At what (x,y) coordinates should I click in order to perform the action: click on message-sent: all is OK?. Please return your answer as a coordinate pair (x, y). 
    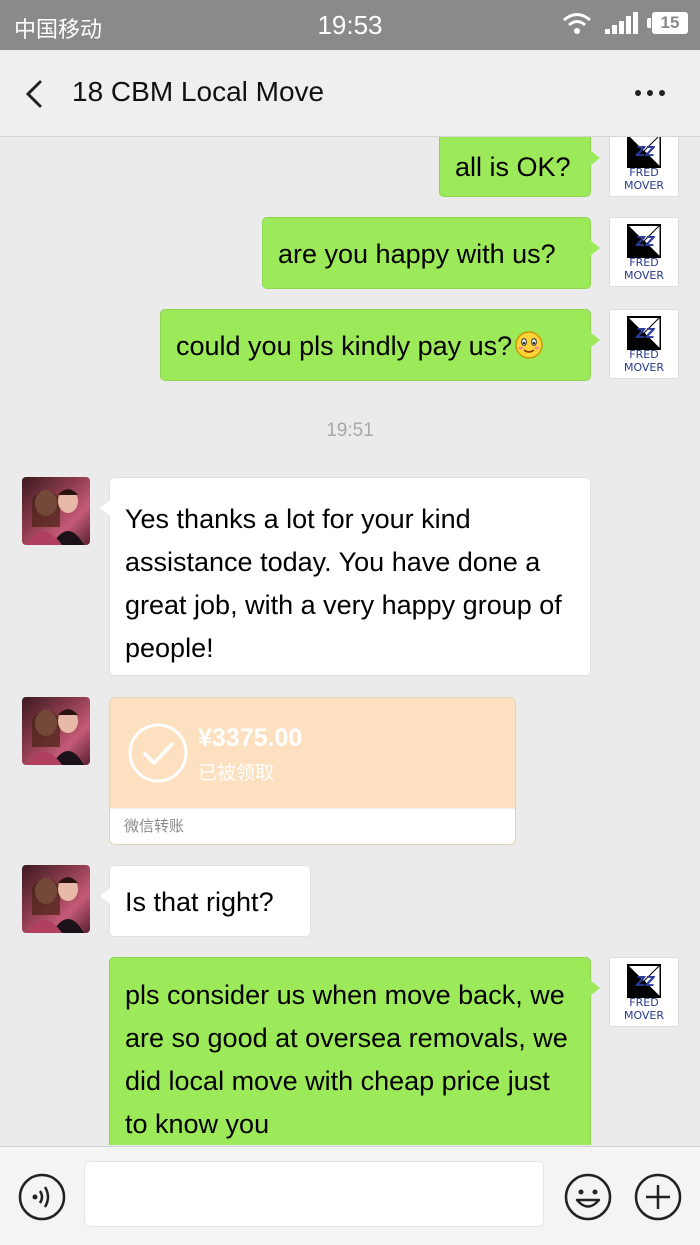
    Looking at the image, I should click on (519, 167).